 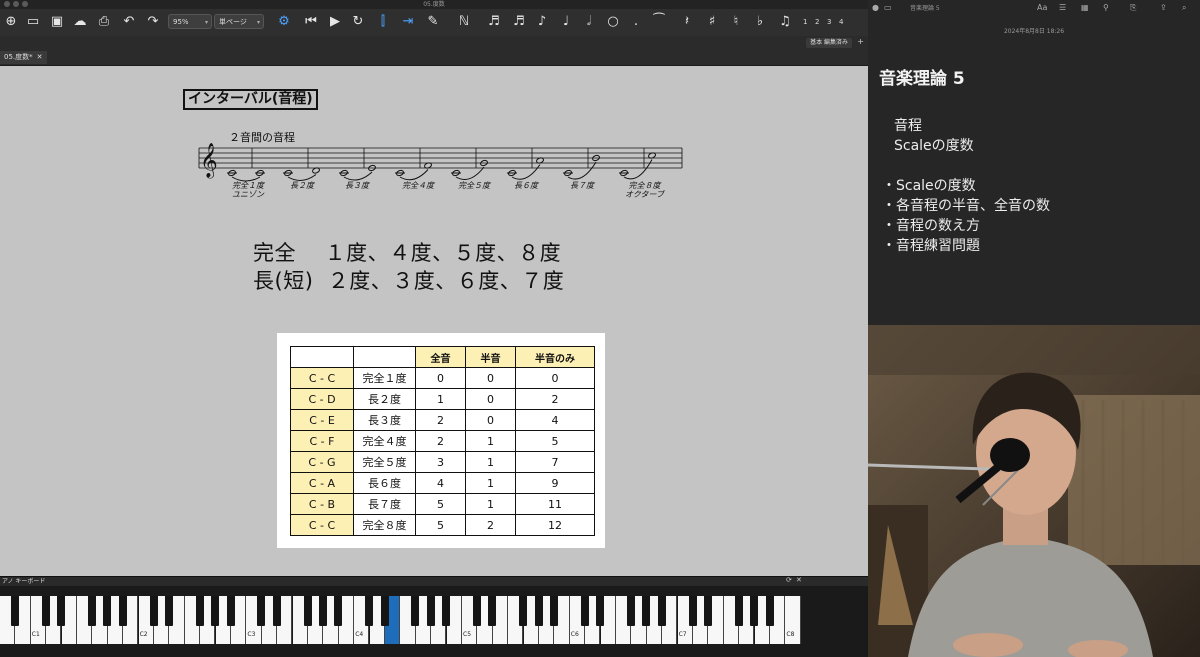 What do you see at coordinates (555, 483) in the screenshot?
I see `table-cell: 9` at bounding box center [555, 483].